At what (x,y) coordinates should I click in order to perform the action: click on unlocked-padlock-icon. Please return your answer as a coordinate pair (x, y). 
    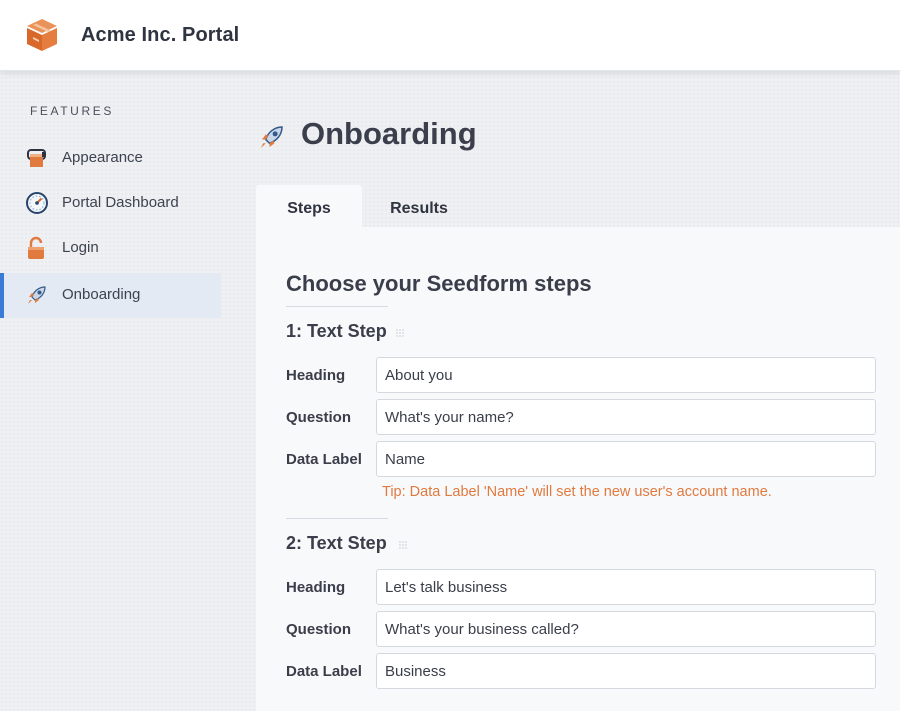
    Looking at the image, I should click on (36, 247).